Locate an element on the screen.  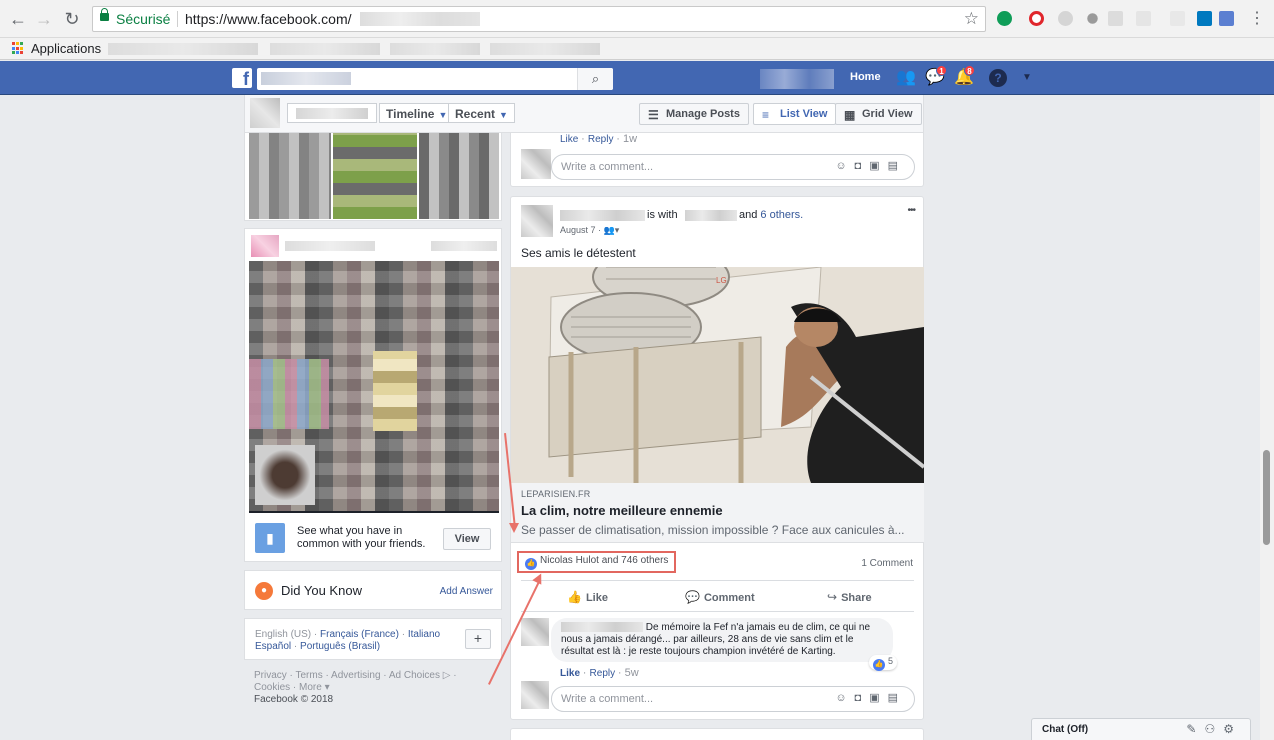
language-link: Italiano is located at coordinates (424, 634).